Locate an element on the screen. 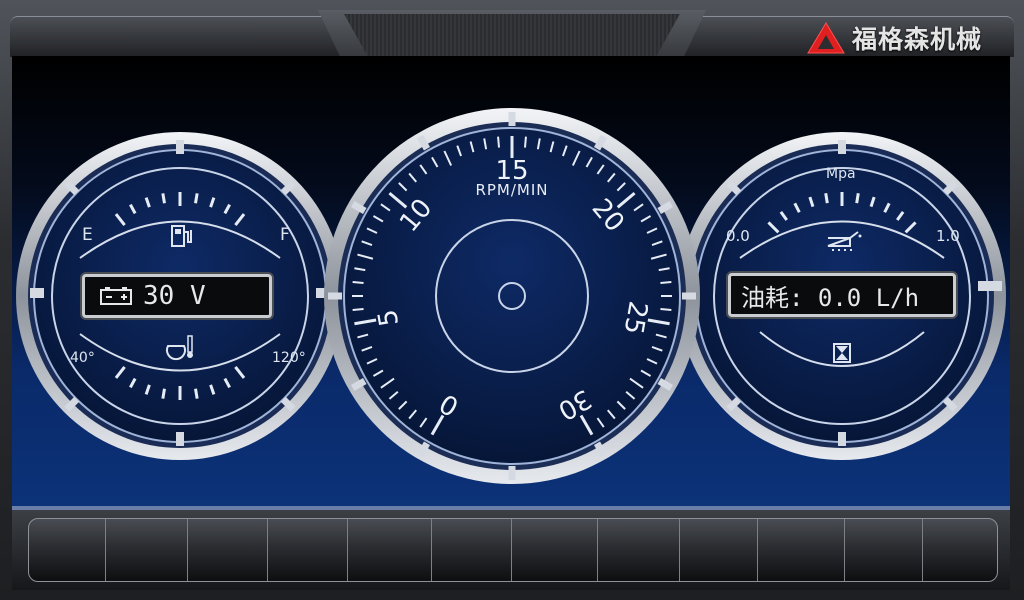 The height and width of the screenshot is (600, 1024). fuel-full-label: F is located at coordinates (285, 235).